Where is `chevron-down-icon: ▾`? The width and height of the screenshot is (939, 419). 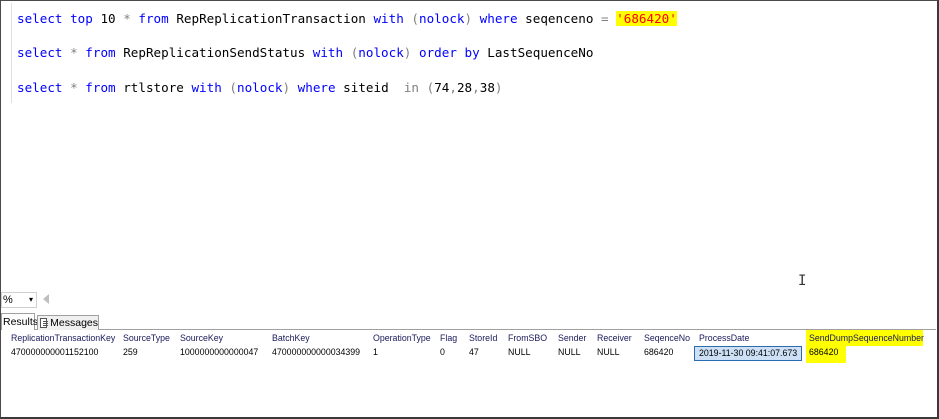
chevron-down-icon: ▾ is located at coordinates (31, 300).